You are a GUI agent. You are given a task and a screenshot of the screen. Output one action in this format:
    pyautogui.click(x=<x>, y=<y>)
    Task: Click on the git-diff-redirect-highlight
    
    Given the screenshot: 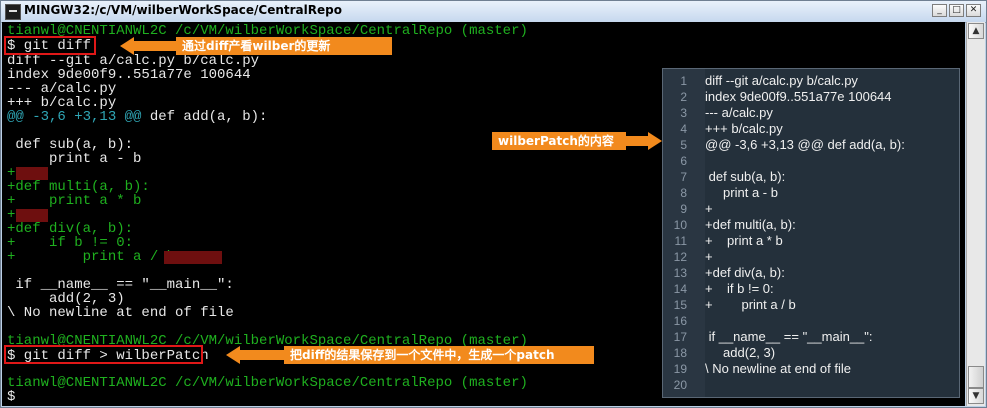 What is the action you would take?
    pyautogui.click(x=103, y=354)
    